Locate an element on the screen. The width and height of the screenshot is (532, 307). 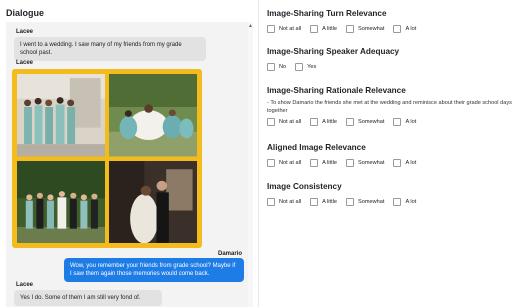
option-yes: Yes is located at coordinates (305, 67).